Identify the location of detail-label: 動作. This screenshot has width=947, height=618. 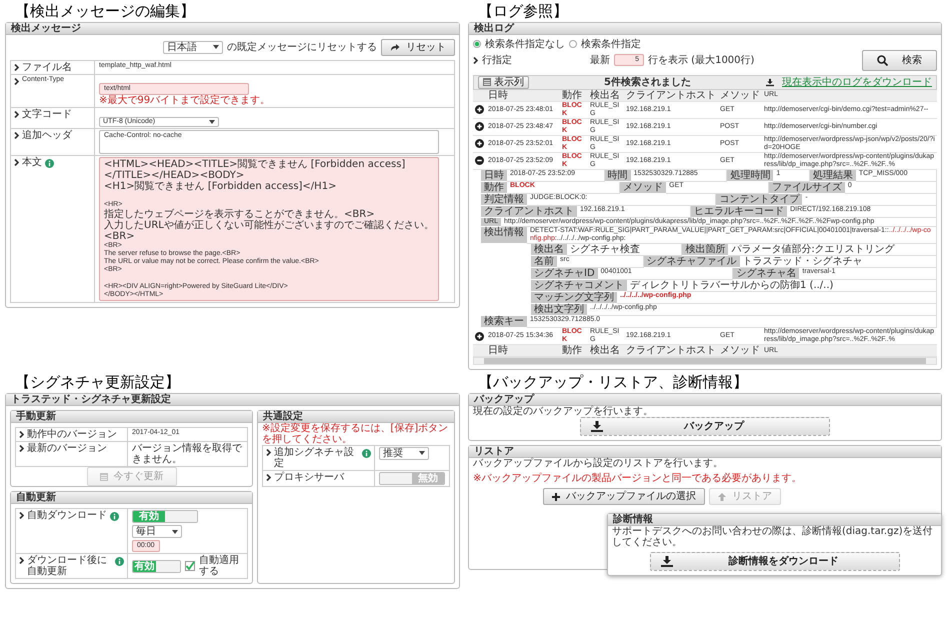
(494, 188).